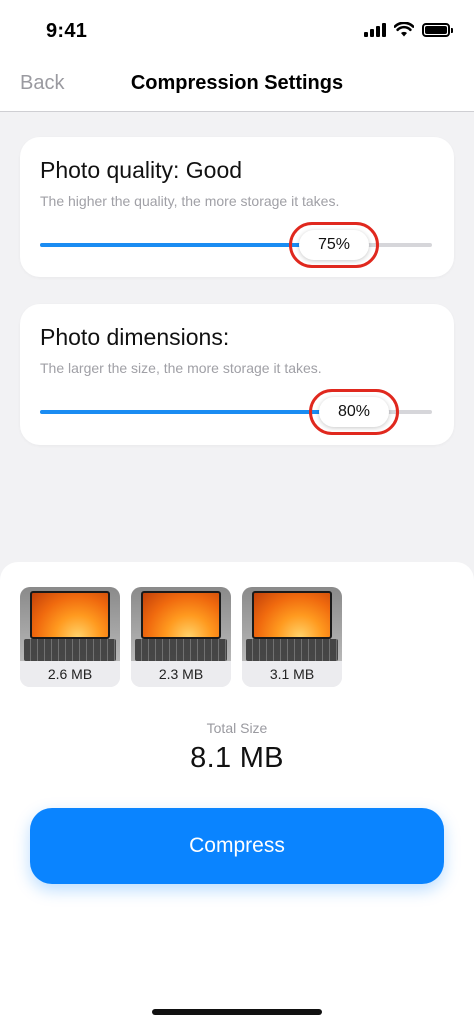 Image resolution: width=474 pixels, height=1026 pixels. I want to click on home-indicator, so click(237, 1012).